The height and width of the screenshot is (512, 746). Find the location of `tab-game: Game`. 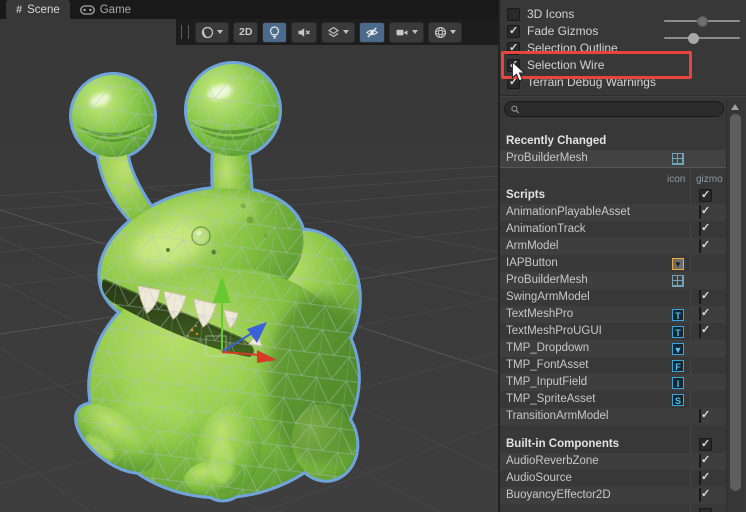

tab-game: Game is located at coordinates (105, 9).